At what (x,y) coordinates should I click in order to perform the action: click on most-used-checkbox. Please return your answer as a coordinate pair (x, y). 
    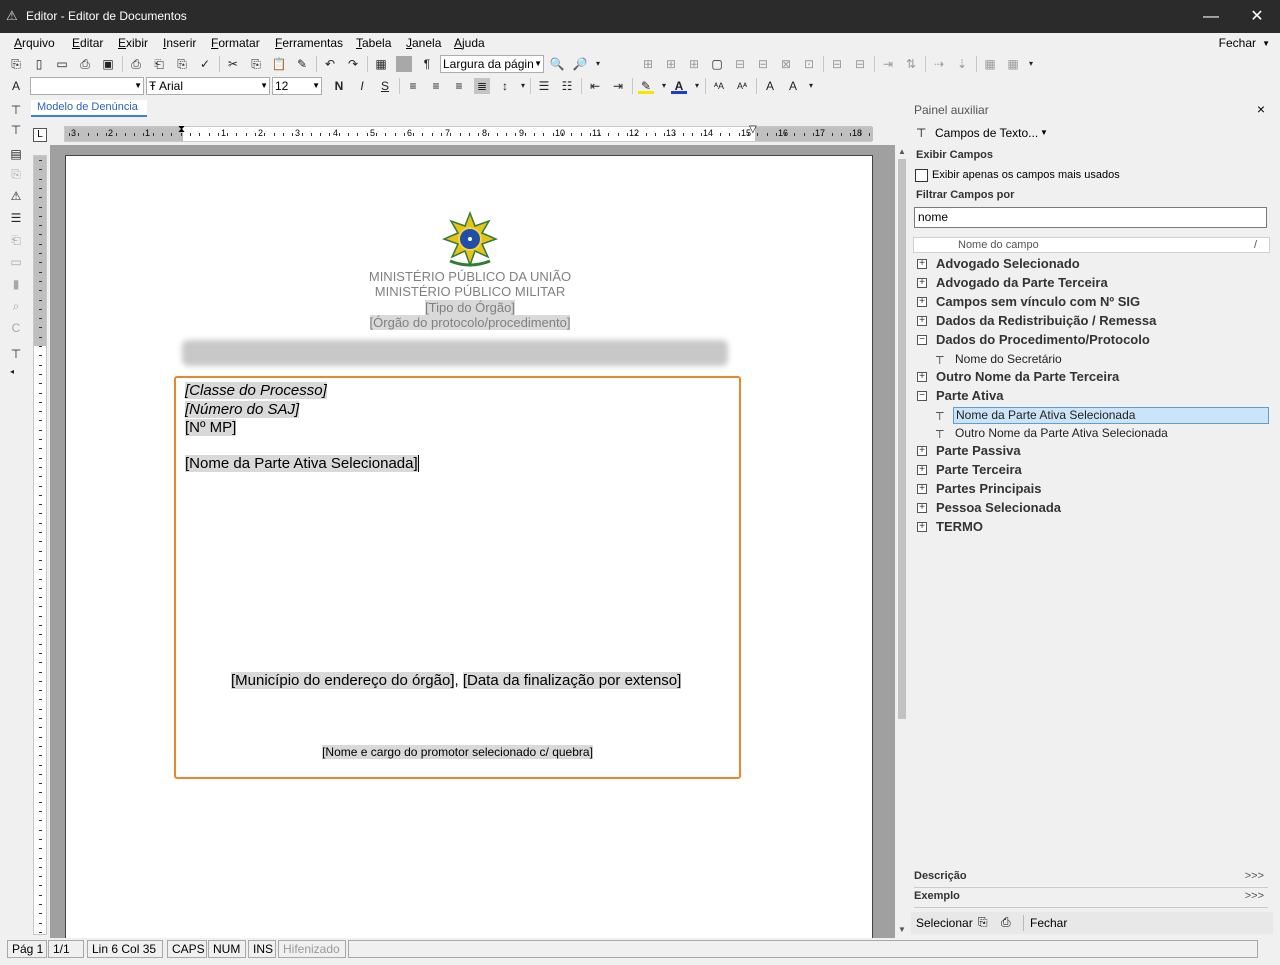
    Looking at the image, I should click on (921, 175).